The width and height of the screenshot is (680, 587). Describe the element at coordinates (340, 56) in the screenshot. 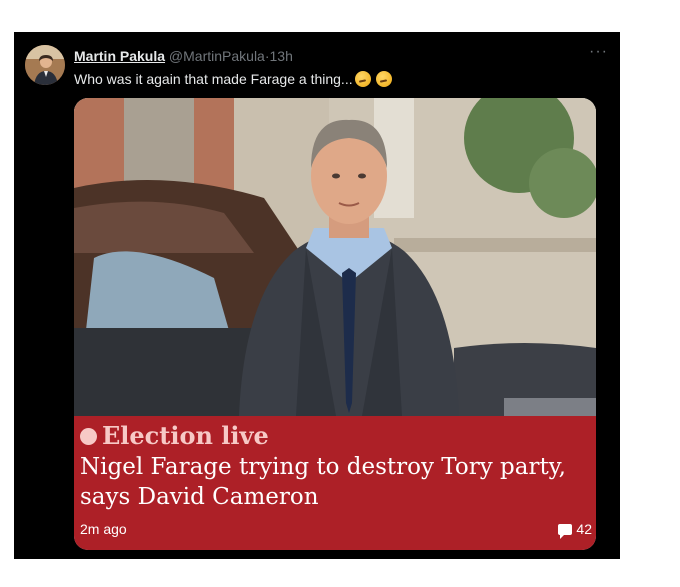

I see `tweet-header: Martin Pakula @MartinPakula·13h` at that location.